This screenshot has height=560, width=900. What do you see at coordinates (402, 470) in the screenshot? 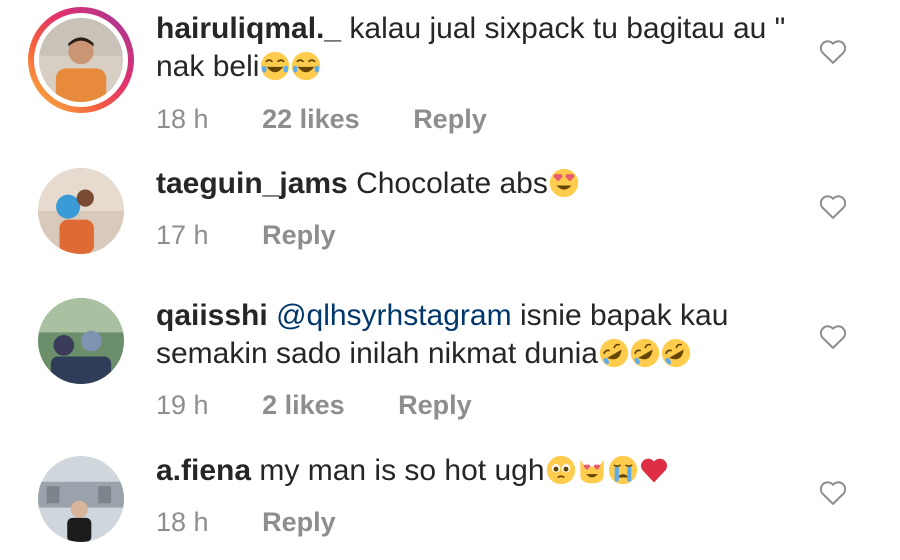
I see `comment-body: my man is so hot ugh` at bounding box center [402, 470].